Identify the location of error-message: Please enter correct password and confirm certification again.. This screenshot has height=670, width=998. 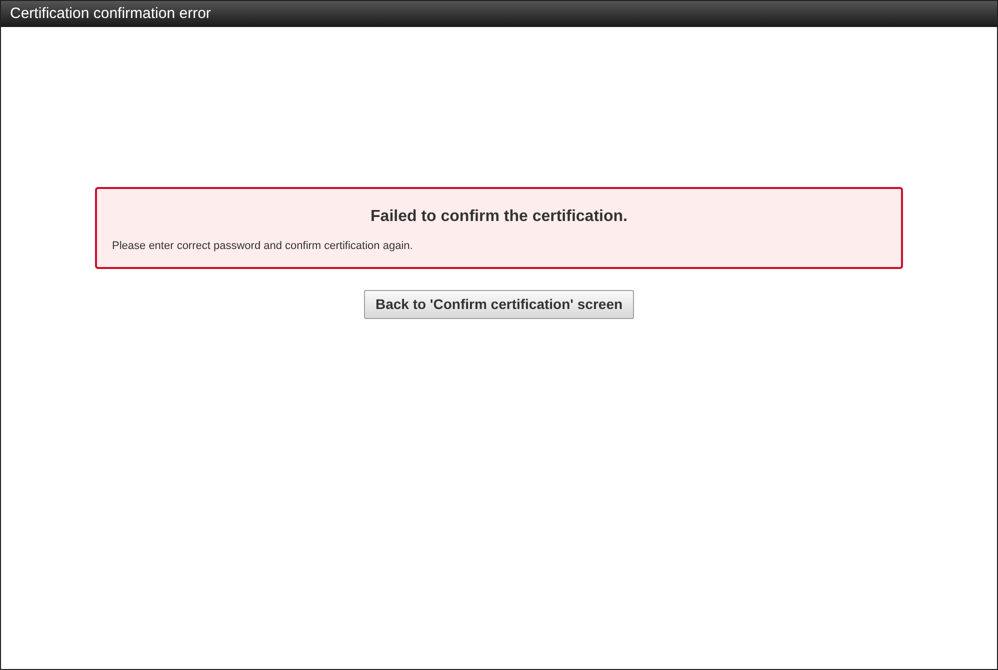
(263, 246).